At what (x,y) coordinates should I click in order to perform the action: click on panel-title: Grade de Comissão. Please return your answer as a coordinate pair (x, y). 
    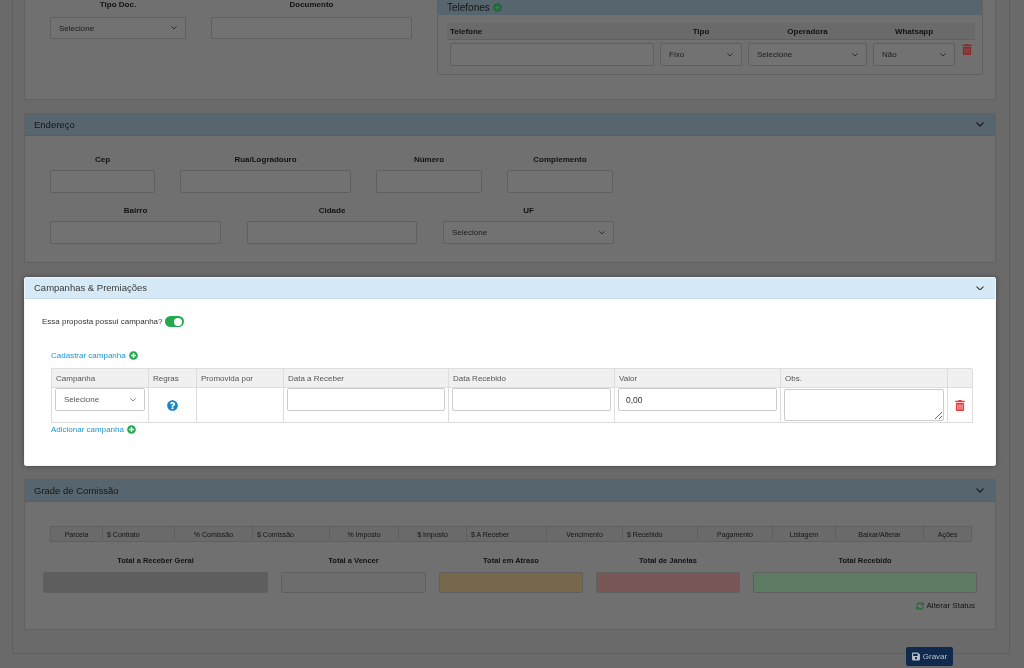
    Looking at the image, I should click on (76, 490).